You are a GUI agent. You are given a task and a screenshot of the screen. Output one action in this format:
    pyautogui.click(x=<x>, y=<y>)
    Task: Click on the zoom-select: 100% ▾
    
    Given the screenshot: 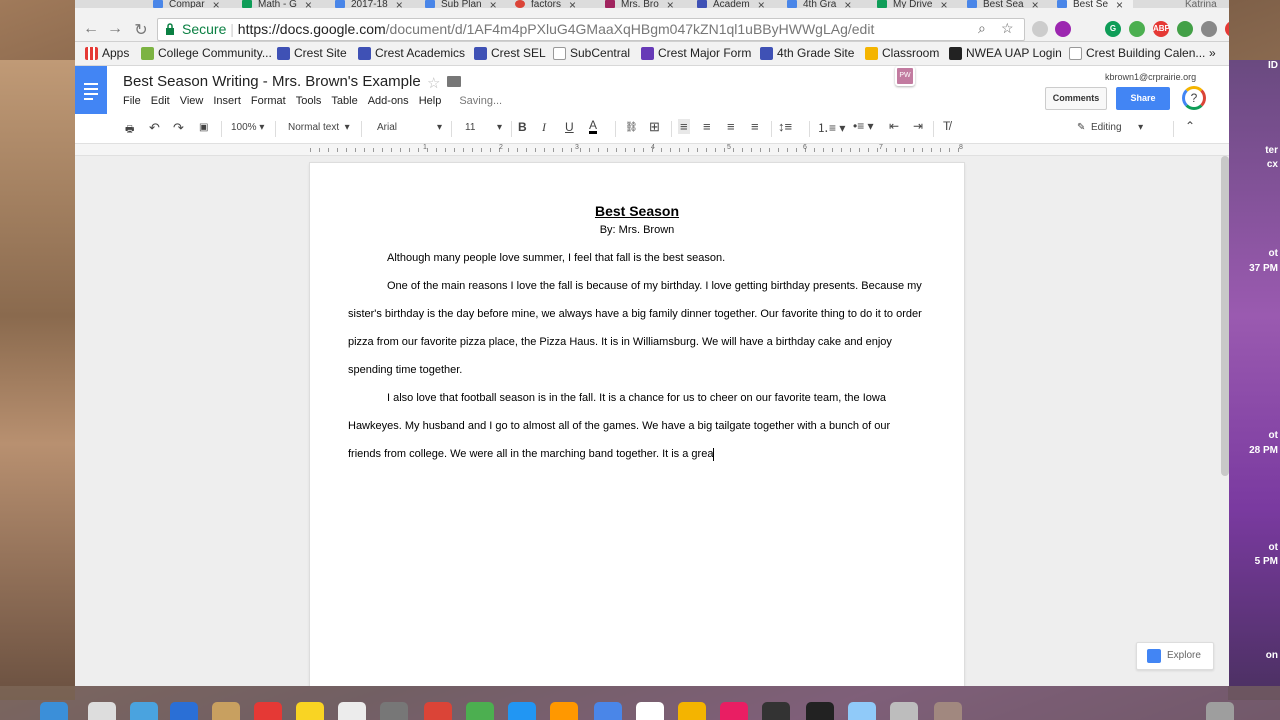 What is the action you would take?
    pyautogui.click(x=247, y=127)
    